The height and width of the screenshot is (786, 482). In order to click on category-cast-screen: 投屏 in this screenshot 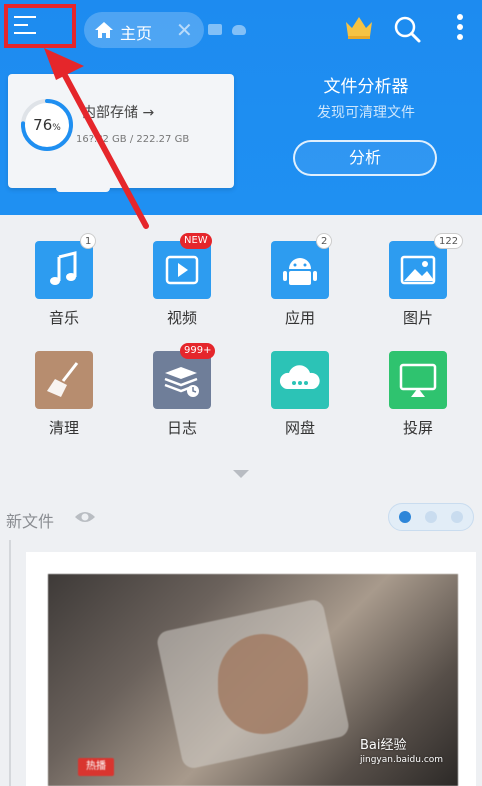, I will do `click(418, 401)`.